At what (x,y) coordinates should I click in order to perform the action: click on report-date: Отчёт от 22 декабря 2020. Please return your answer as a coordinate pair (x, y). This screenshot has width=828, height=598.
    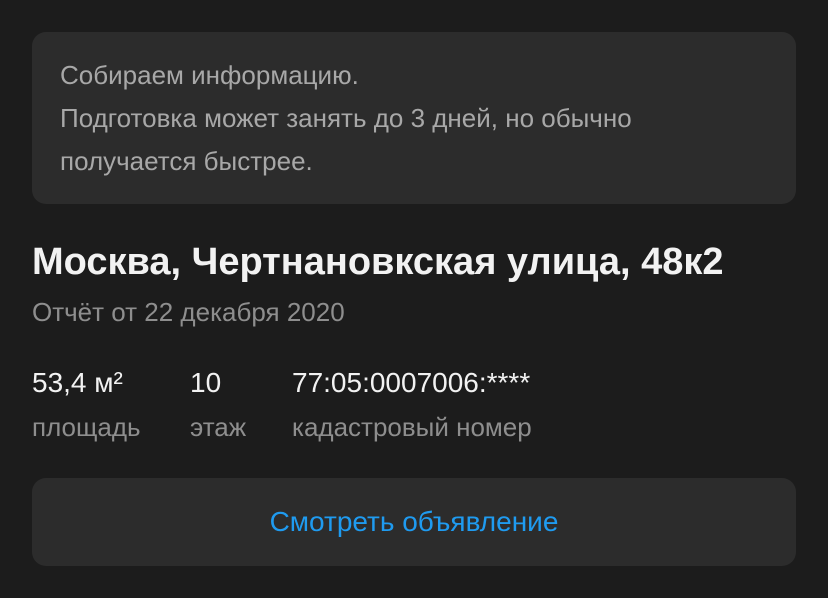
    Looking at the image, I should click on (188, 312).